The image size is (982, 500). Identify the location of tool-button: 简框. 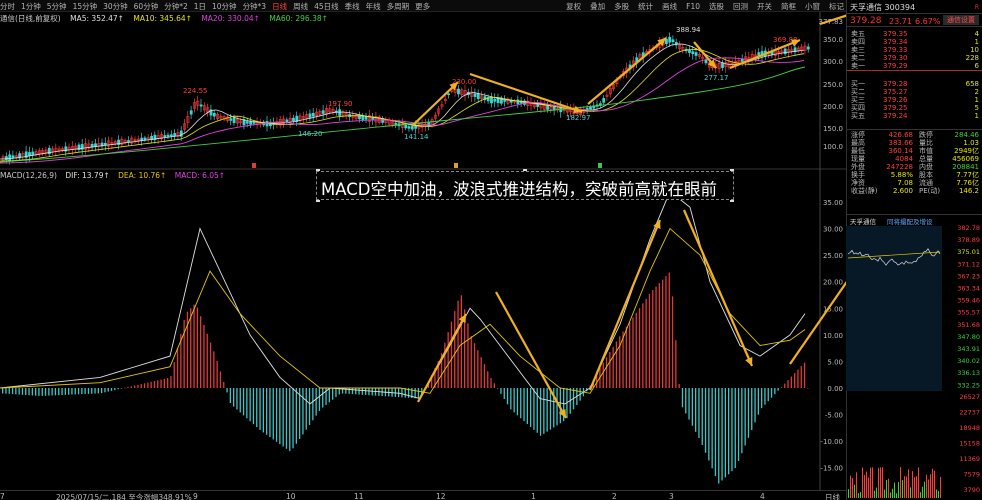
(788, 6).